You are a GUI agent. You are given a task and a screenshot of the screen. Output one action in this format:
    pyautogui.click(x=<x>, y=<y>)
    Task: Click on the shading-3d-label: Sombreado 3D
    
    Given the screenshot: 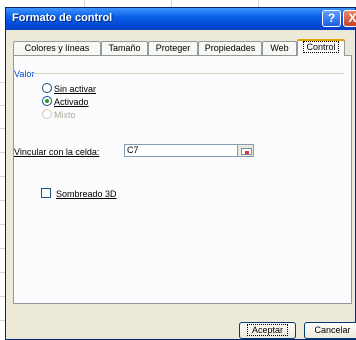 What is the action you would take?
    pyautogui.click(x=86, y=194)
    